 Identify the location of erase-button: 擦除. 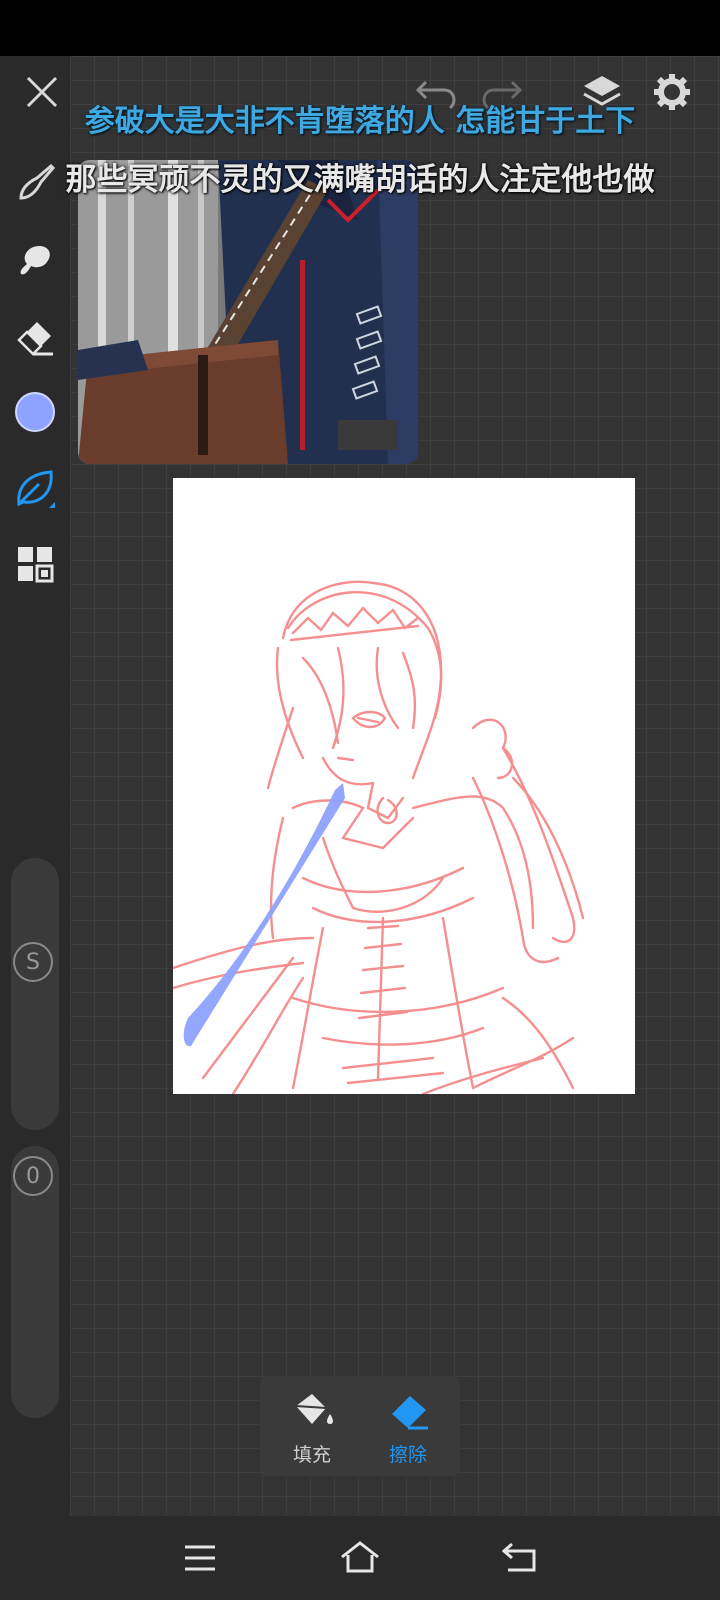
(408, 1426).